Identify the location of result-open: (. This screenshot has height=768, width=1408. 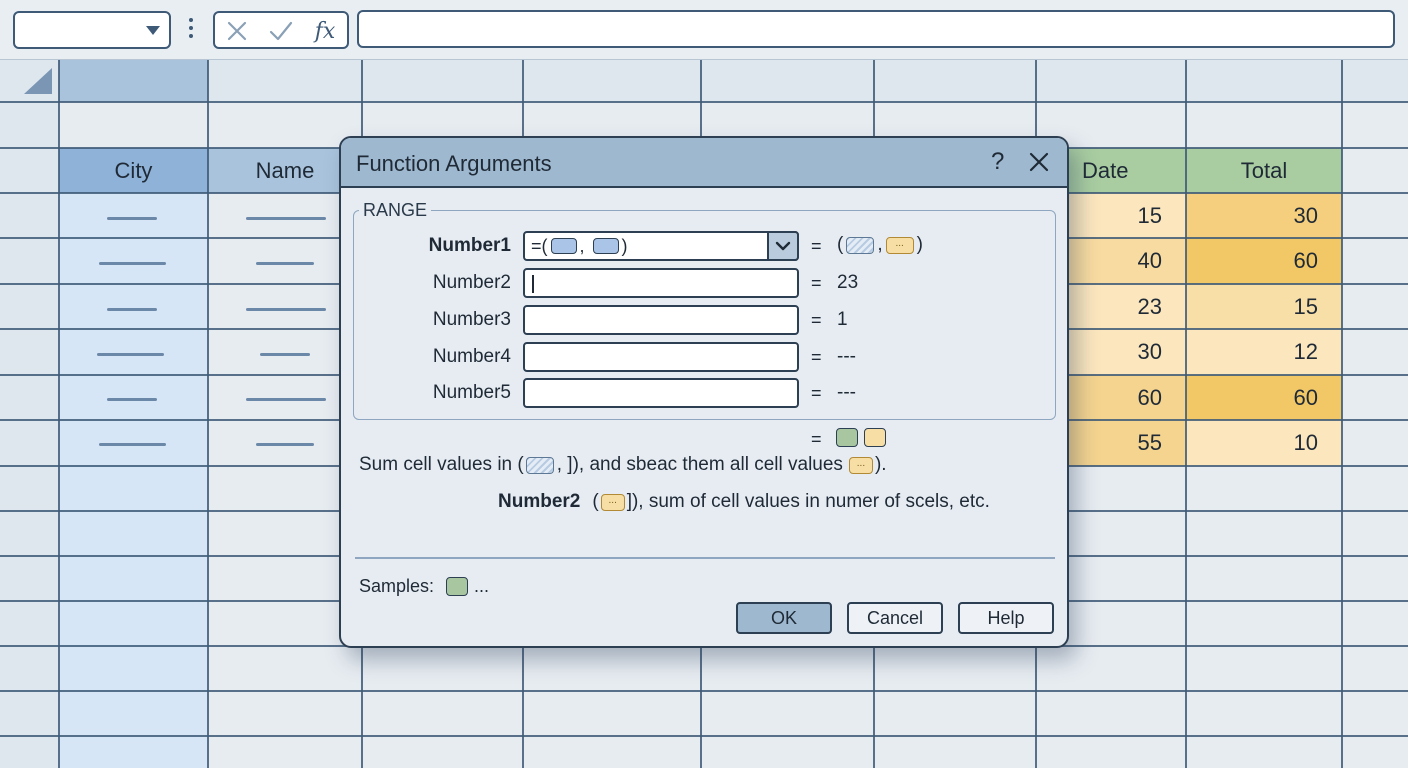
(840, 244).